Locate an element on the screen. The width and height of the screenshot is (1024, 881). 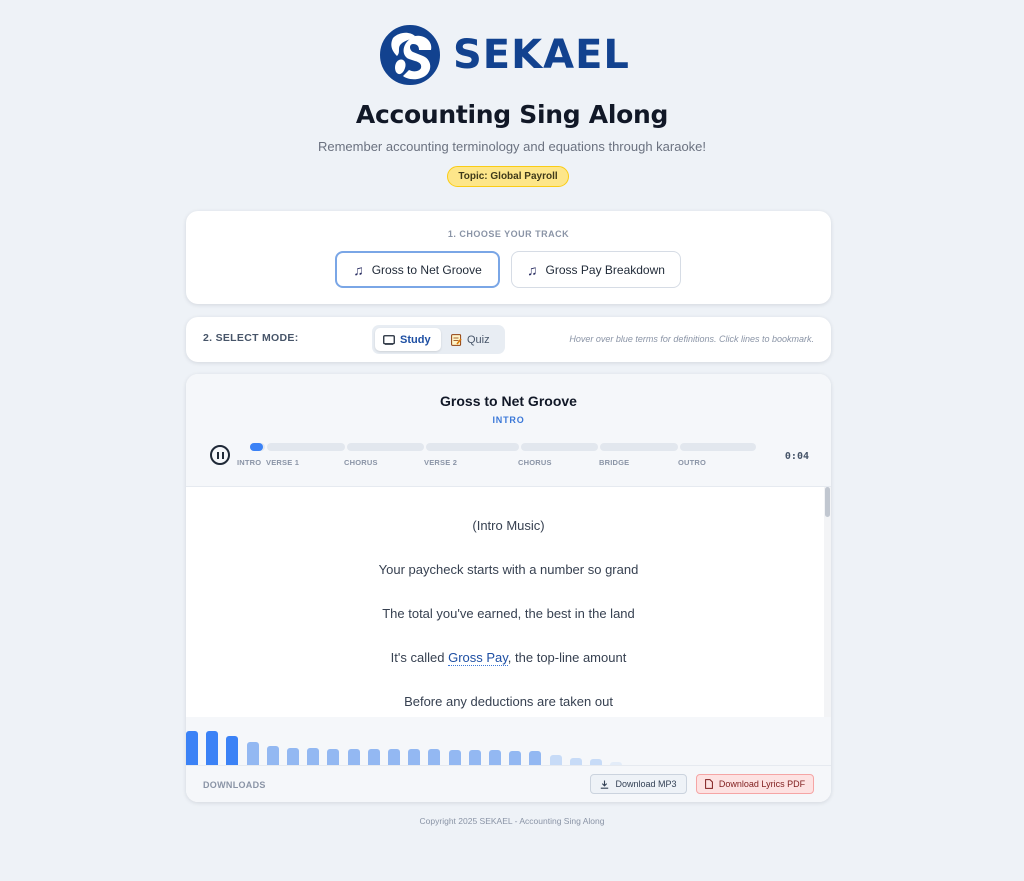
track-label: Gross Pay Breakdown is located at coordinates (605, 269).